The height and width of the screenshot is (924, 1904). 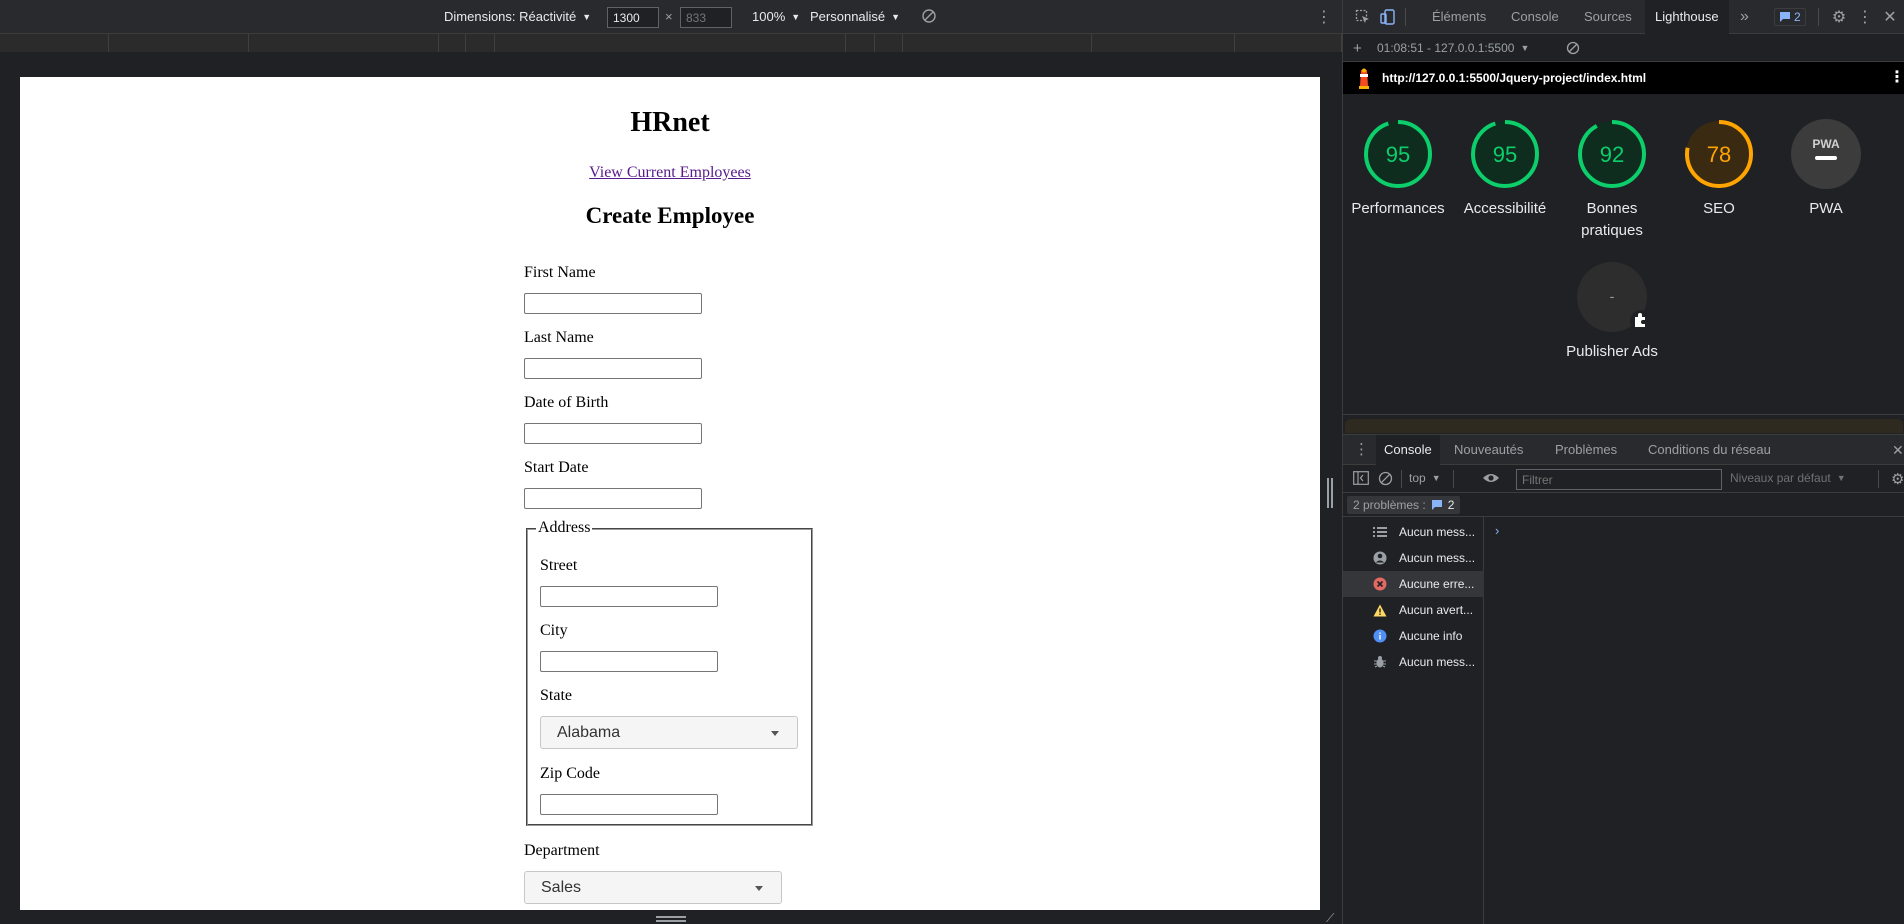 What do you see at coordinates (776, 16) in the screenshot?
I see `zoom-dropdown: 100% ▼` at bounding box center [776, 16].